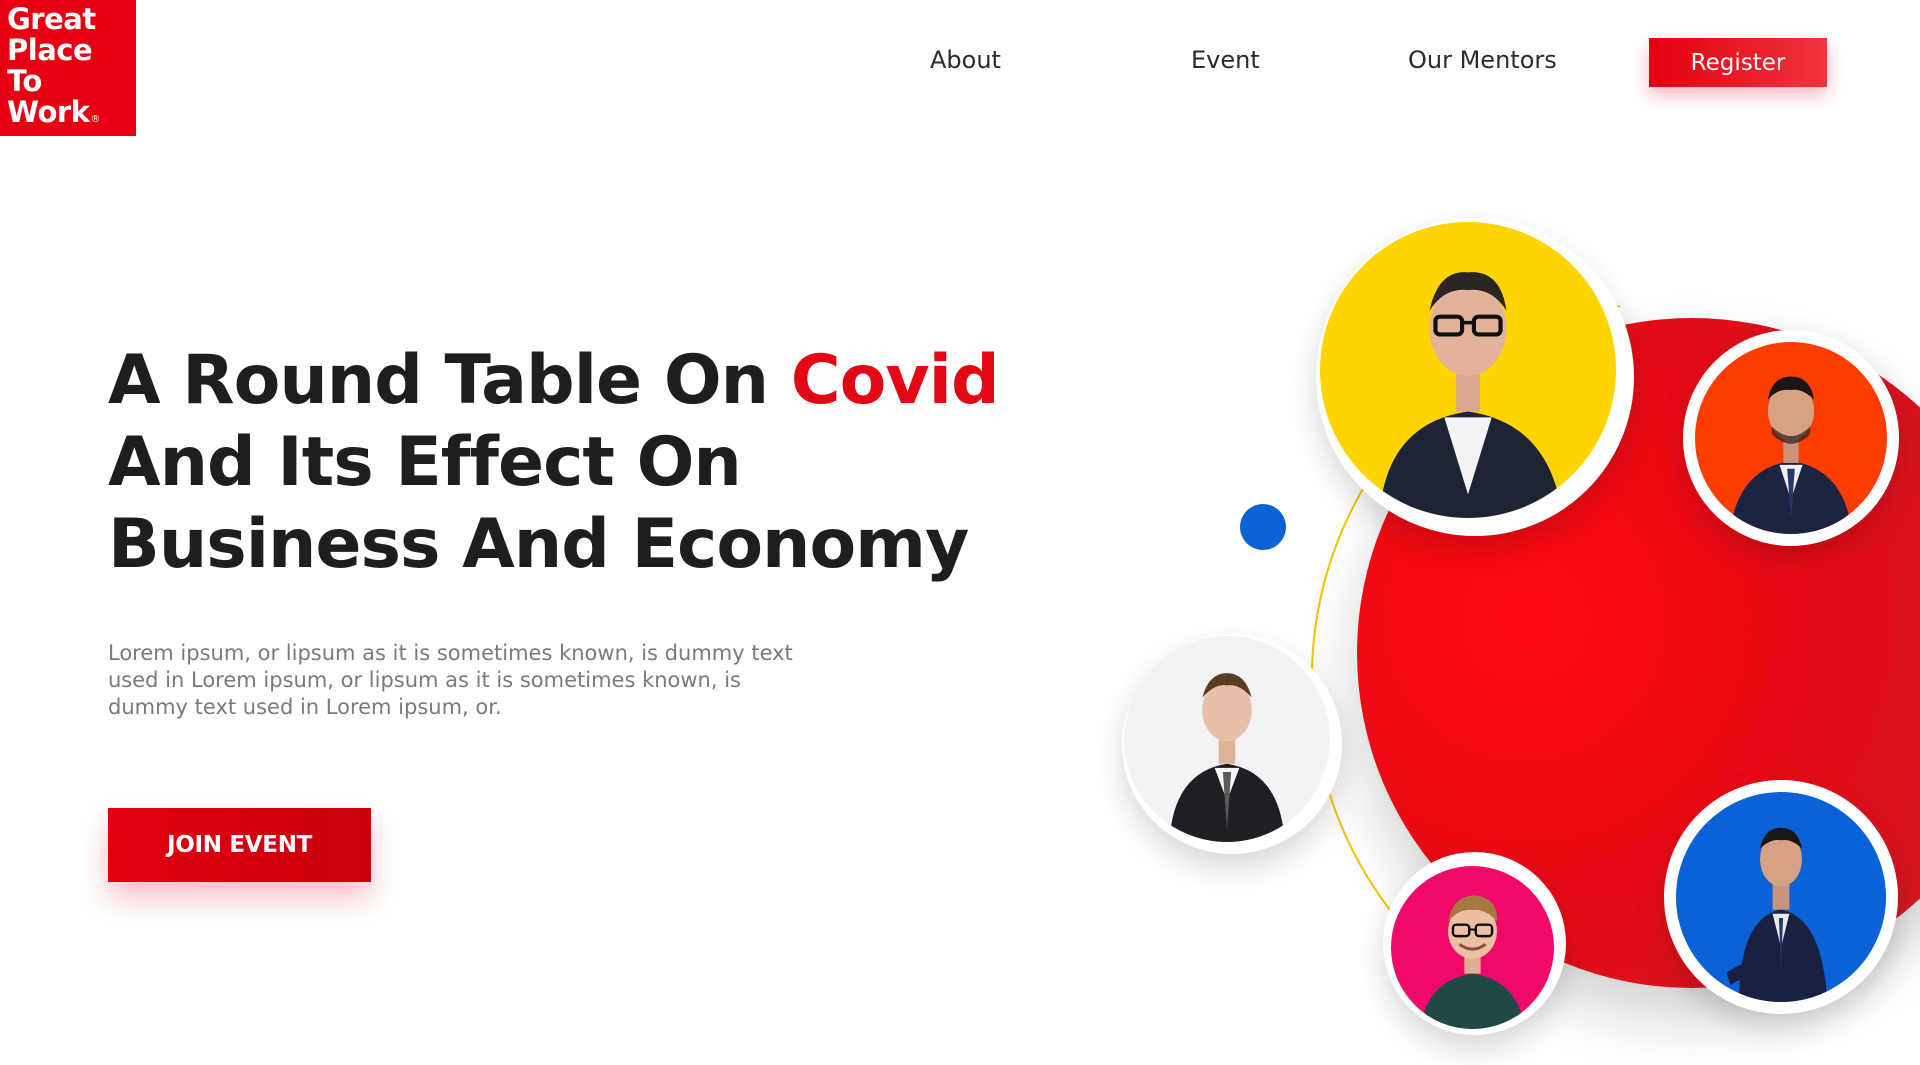 The height and width of the screenshot is (1065, 1920). What do you see at coordinates (1263, 527) in the screenshot?
I see `blue-dot-decoration` at bounding box center [1263, 527].